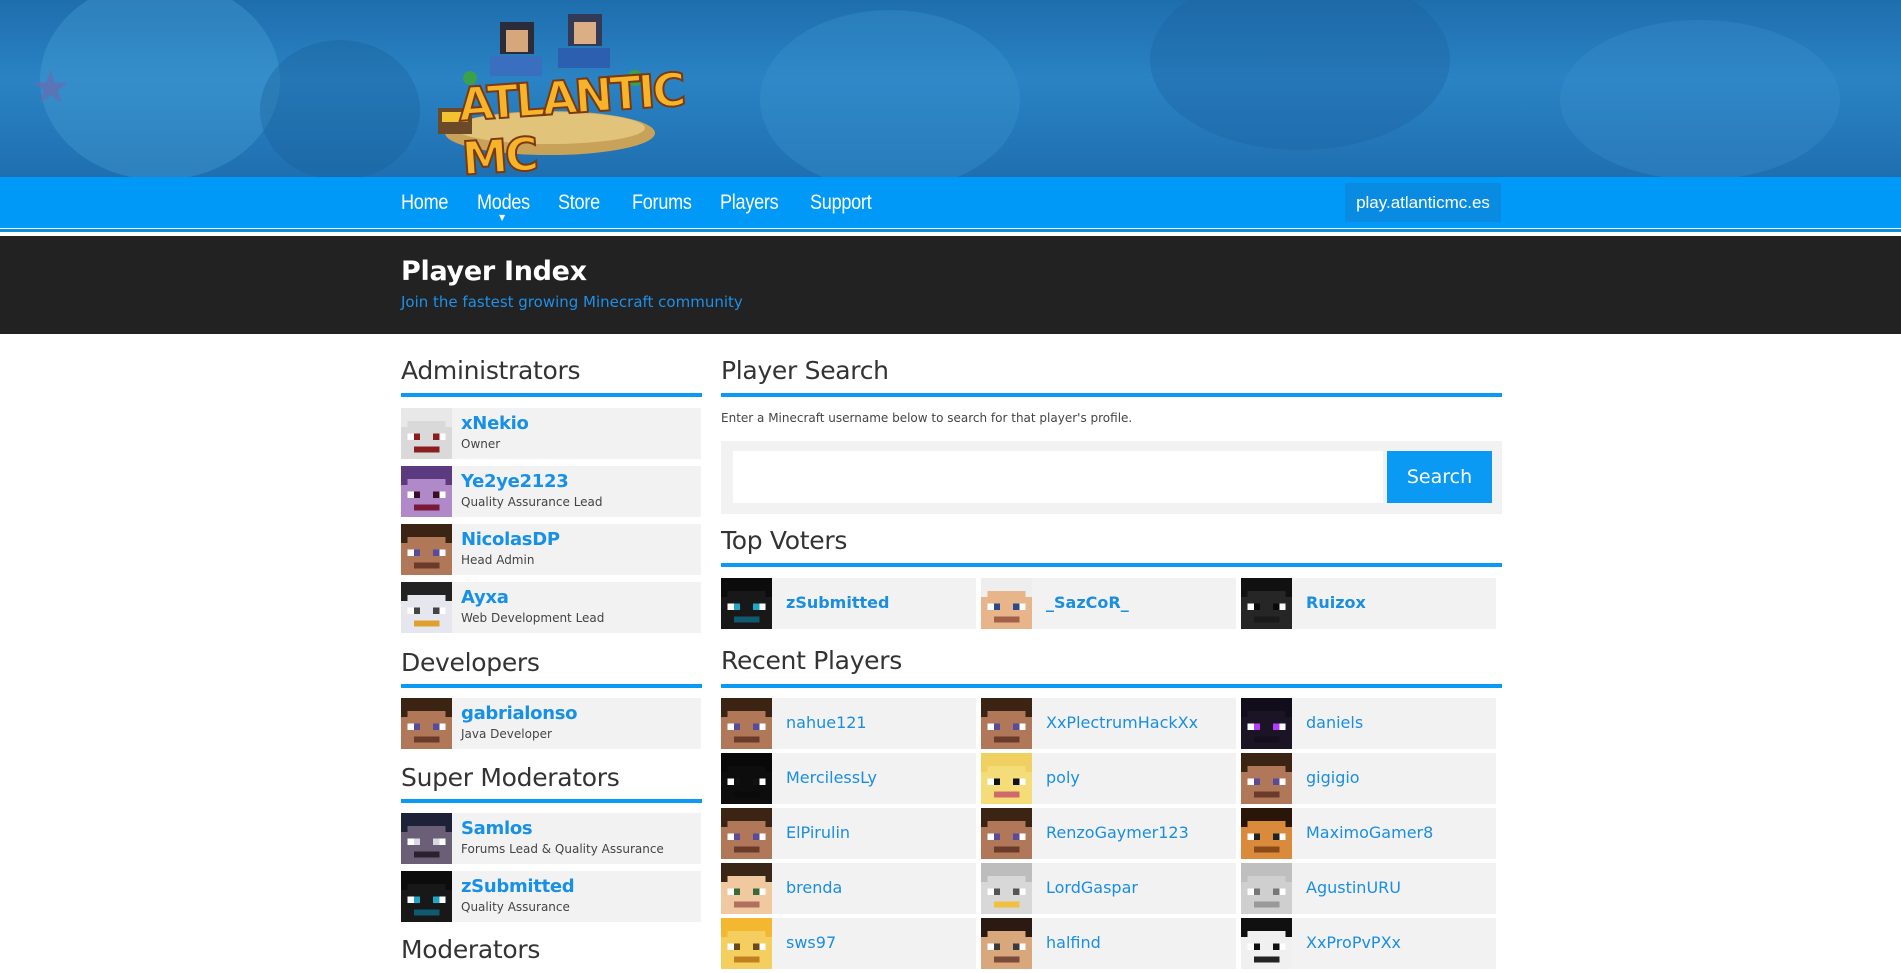 The height and width of the screenshot is (973, 1901). Describe the element at coordinates (814, 887) in the screenshot. I see `player-name: brenda` at that location.